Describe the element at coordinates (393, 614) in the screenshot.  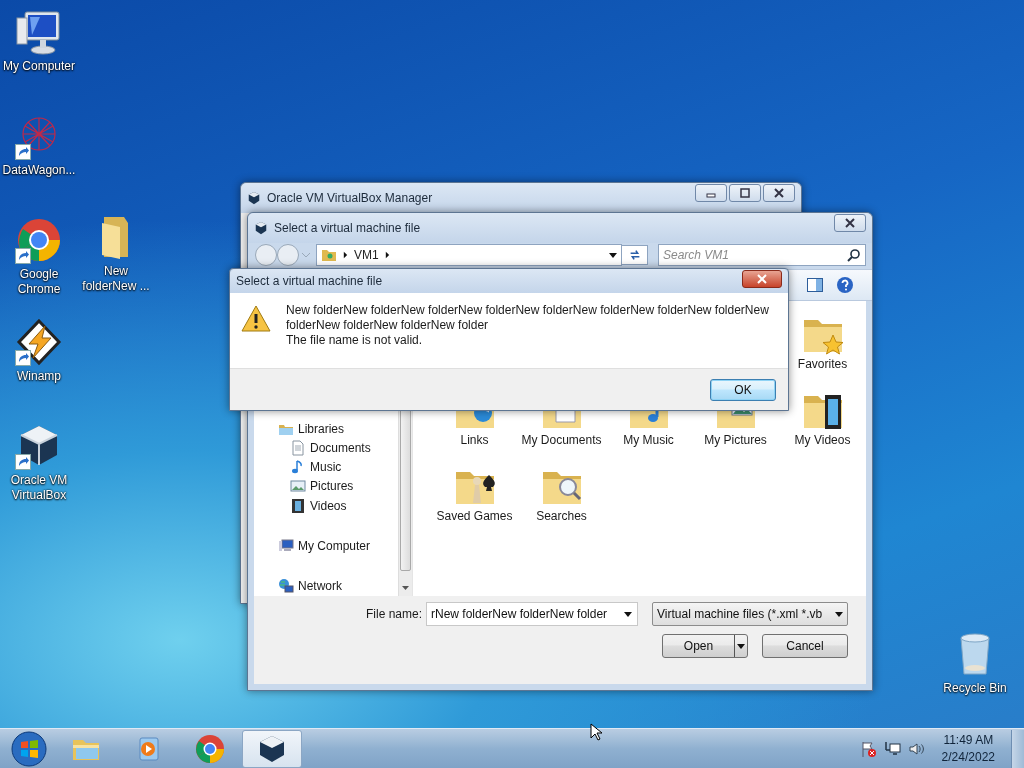
I see `file-name-label: File name:` at that location.